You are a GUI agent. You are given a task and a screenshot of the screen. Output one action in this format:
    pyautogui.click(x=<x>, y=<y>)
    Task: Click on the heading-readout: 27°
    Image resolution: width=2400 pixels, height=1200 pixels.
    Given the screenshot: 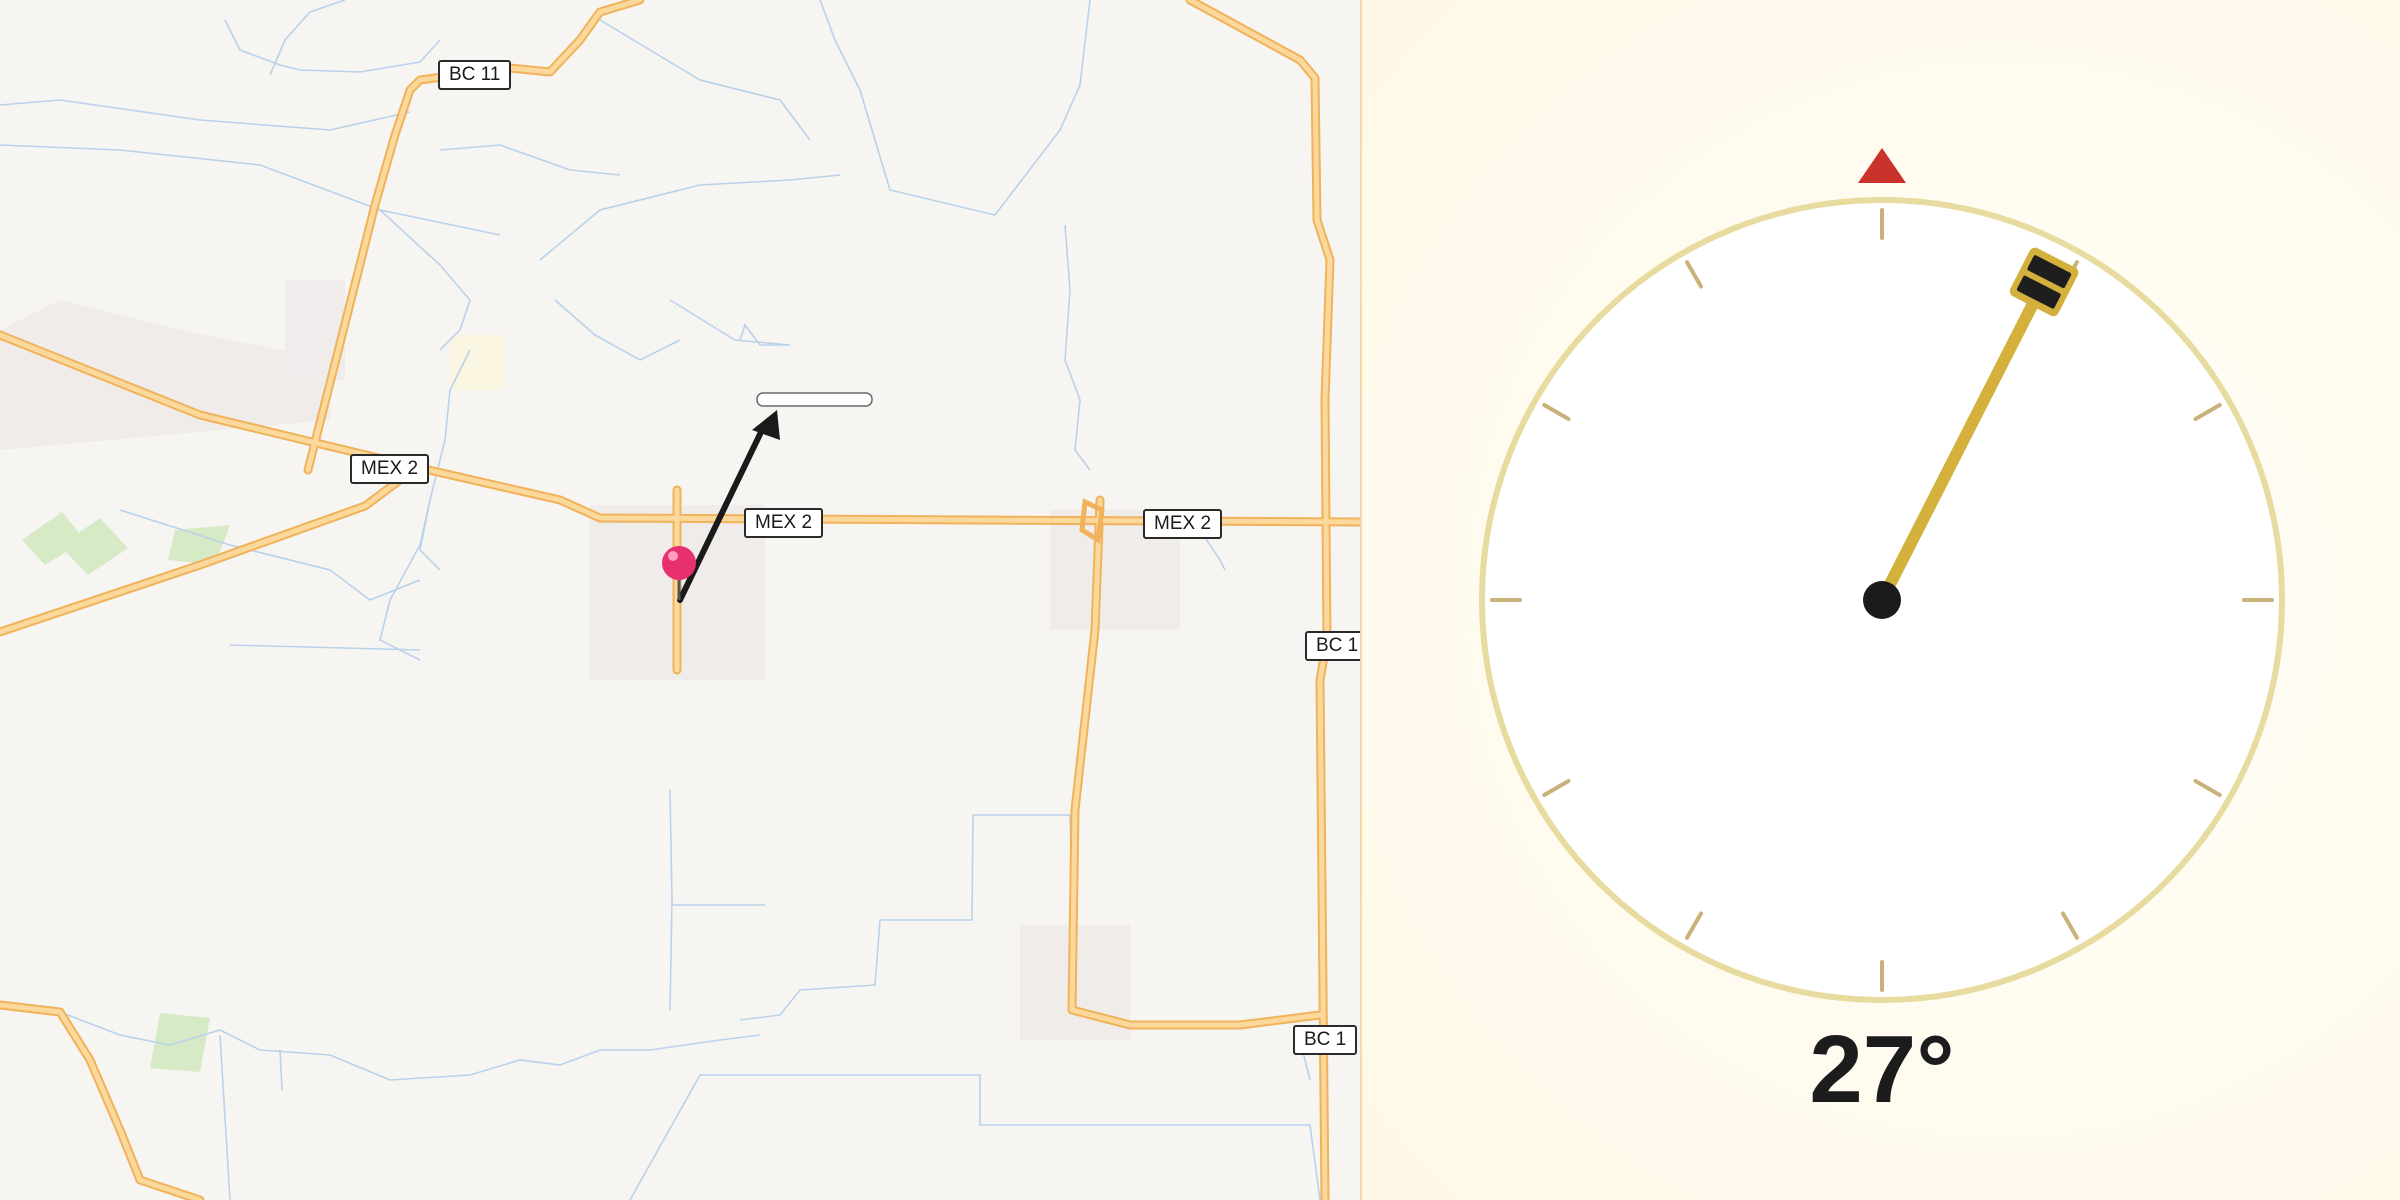 What is the action you would take?
    pyautogui.click(x=1882, y=1069)
    